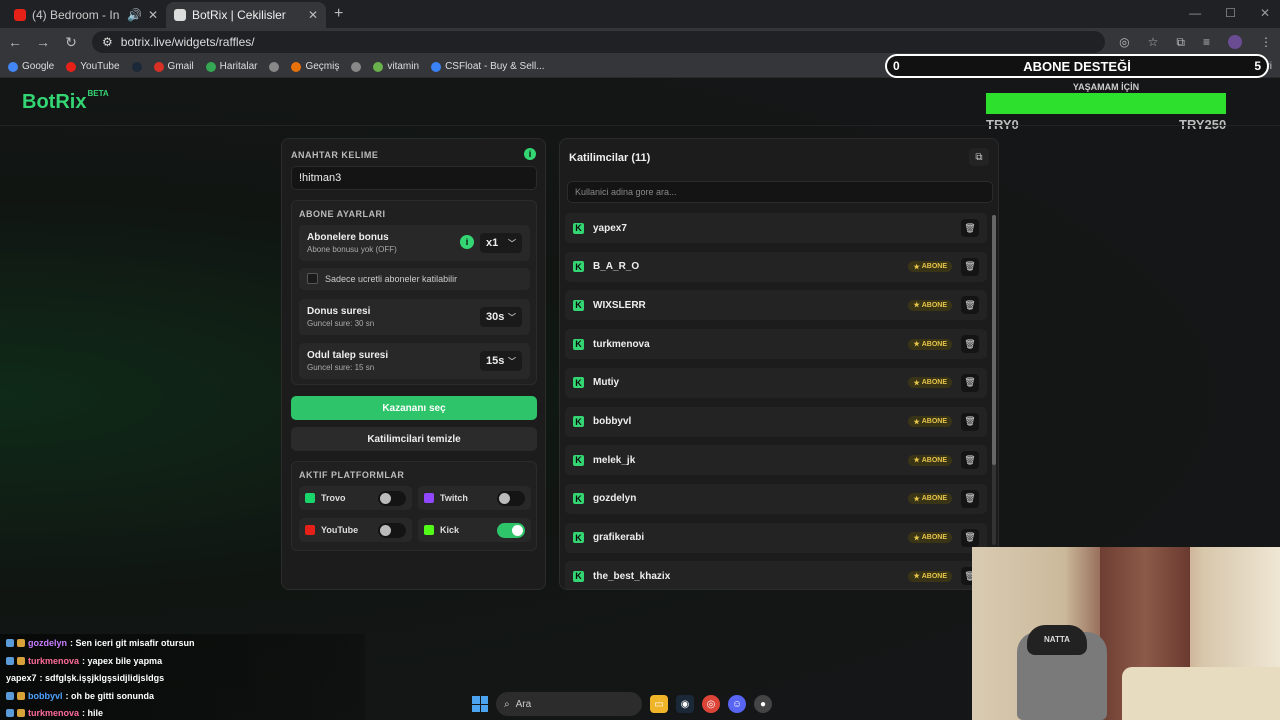 This screenshot has height=720, width=1280. I want to click on back-icon: ←, so click(15, 42).